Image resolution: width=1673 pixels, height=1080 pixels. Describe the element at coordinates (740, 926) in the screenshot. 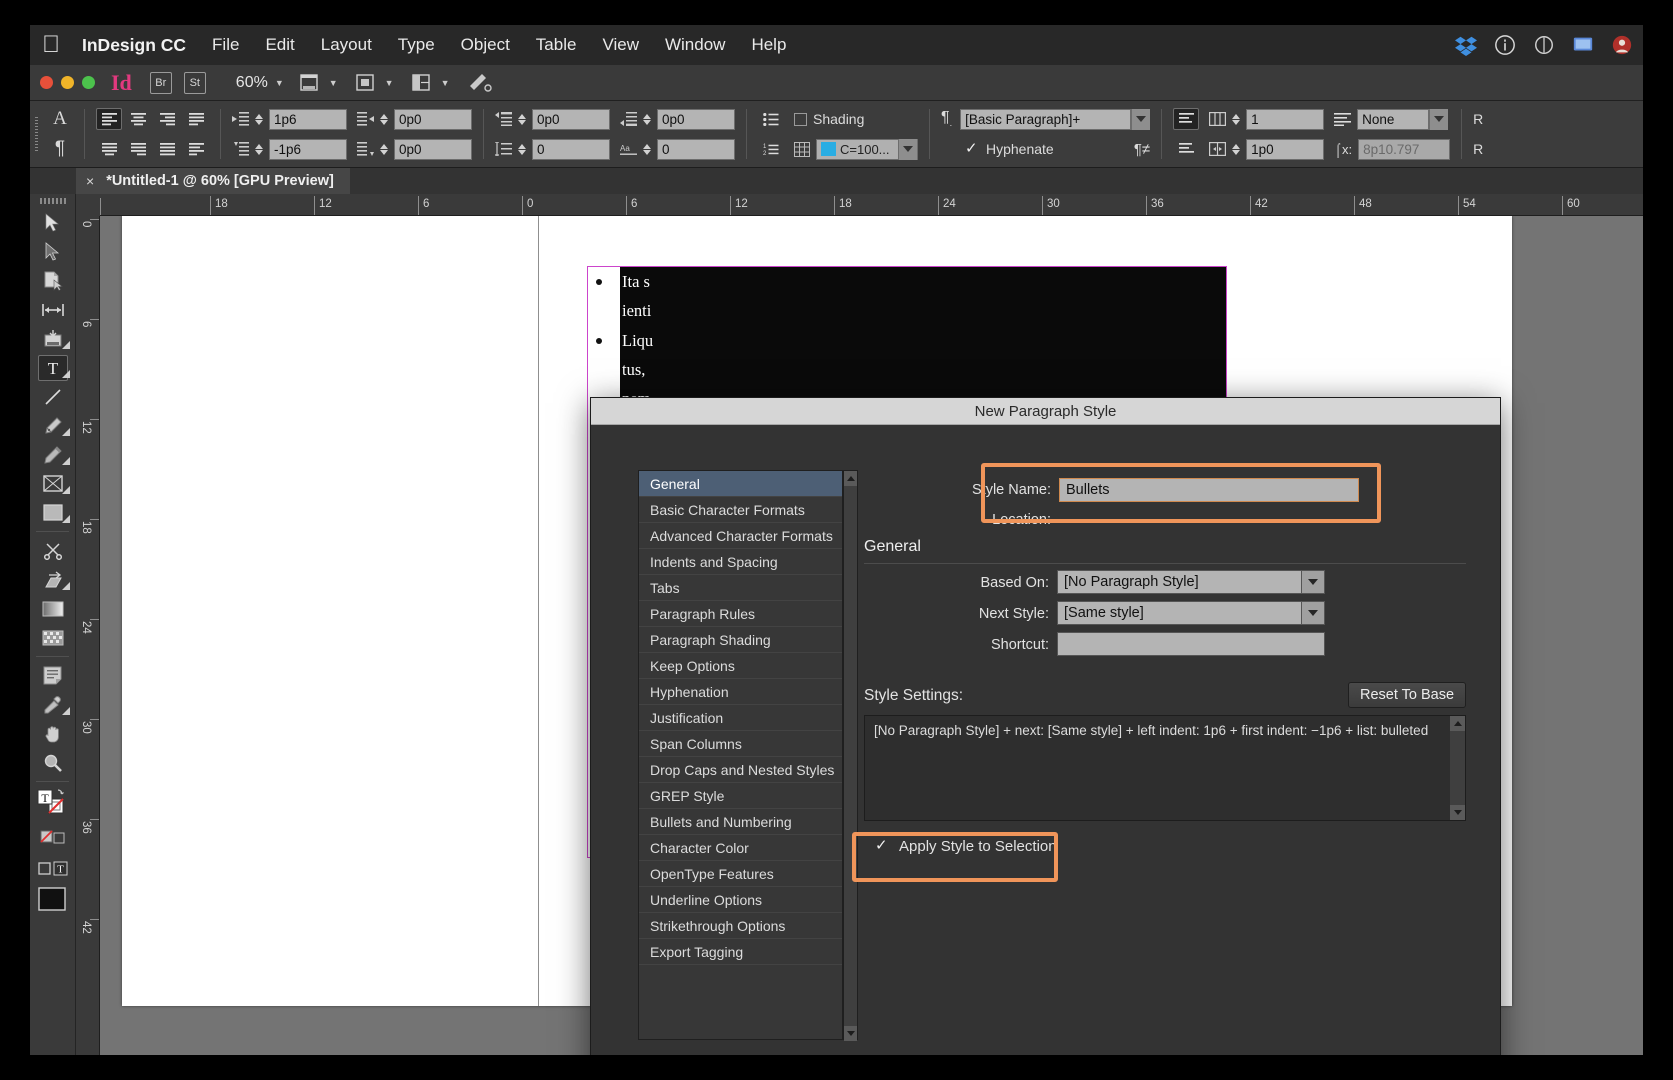

I see `category-item: Strikethrough Options` at that location.